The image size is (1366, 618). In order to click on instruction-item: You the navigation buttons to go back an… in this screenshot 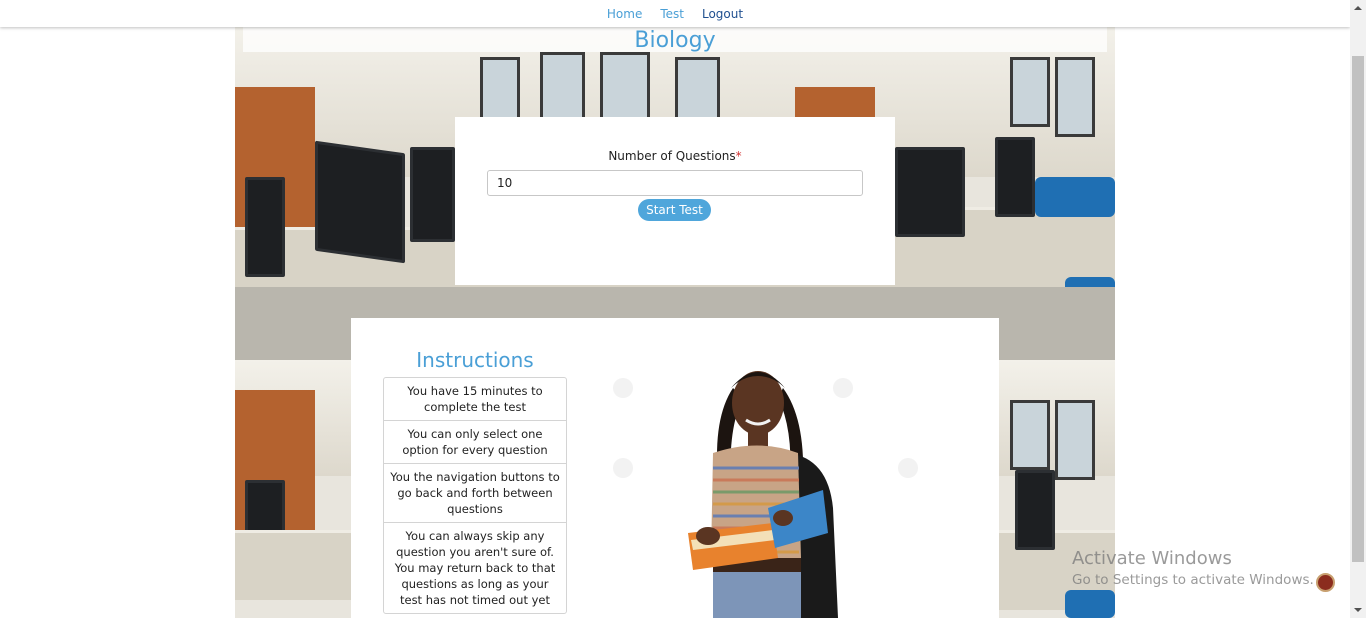, I will do `click(475, 493)`.